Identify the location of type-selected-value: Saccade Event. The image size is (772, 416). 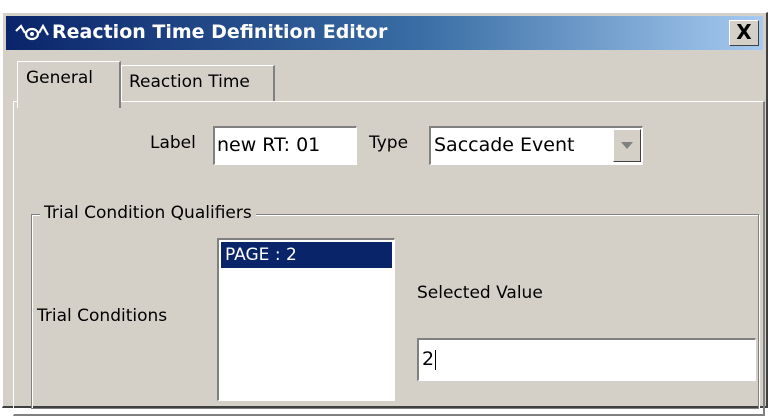
(504, 145).